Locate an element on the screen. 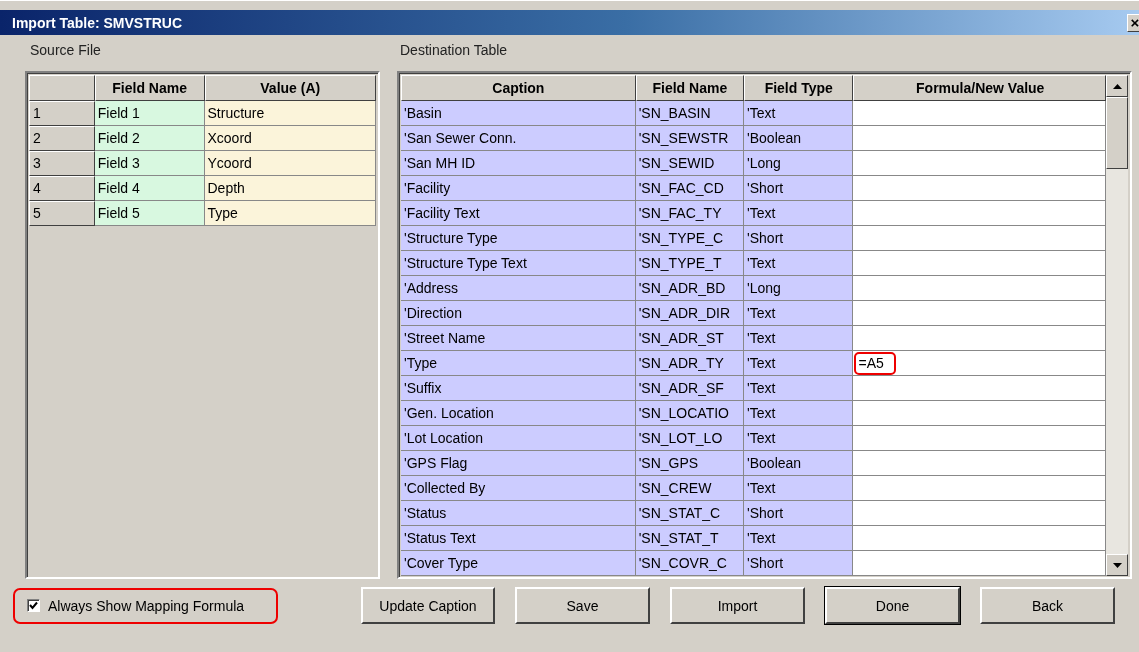 Image resolution: width=1139 pixels, height=652 pixels. table-cell: 'Status Text is located at coordinates (518, 538).